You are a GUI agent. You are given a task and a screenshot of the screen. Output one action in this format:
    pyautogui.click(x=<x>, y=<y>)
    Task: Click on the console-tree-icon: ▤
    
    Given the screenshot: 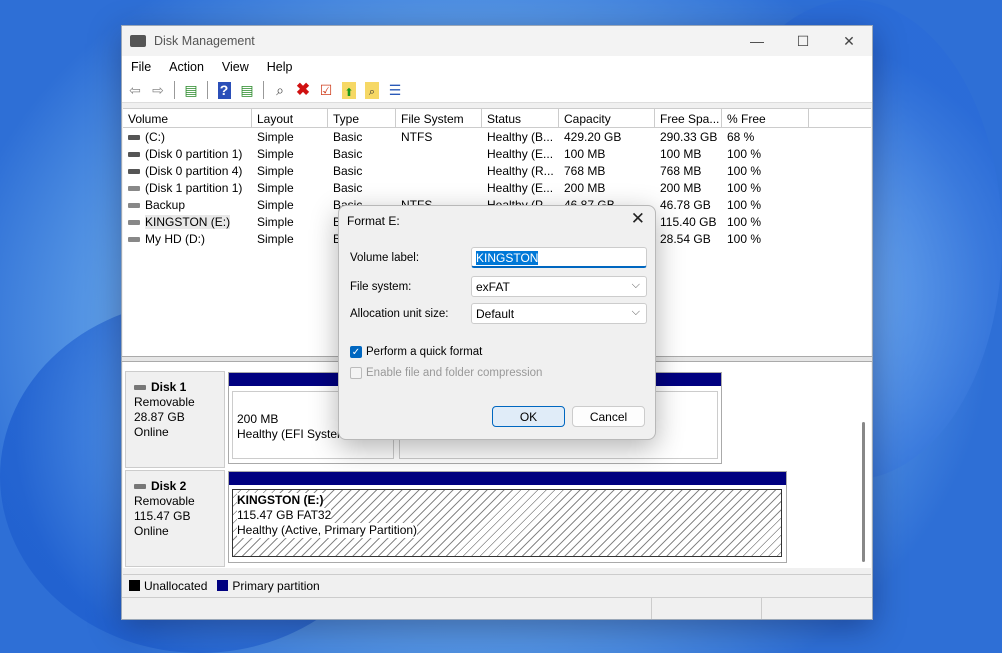 What is the action you would take?
    pyautogui.click(x=191, y=90)
    